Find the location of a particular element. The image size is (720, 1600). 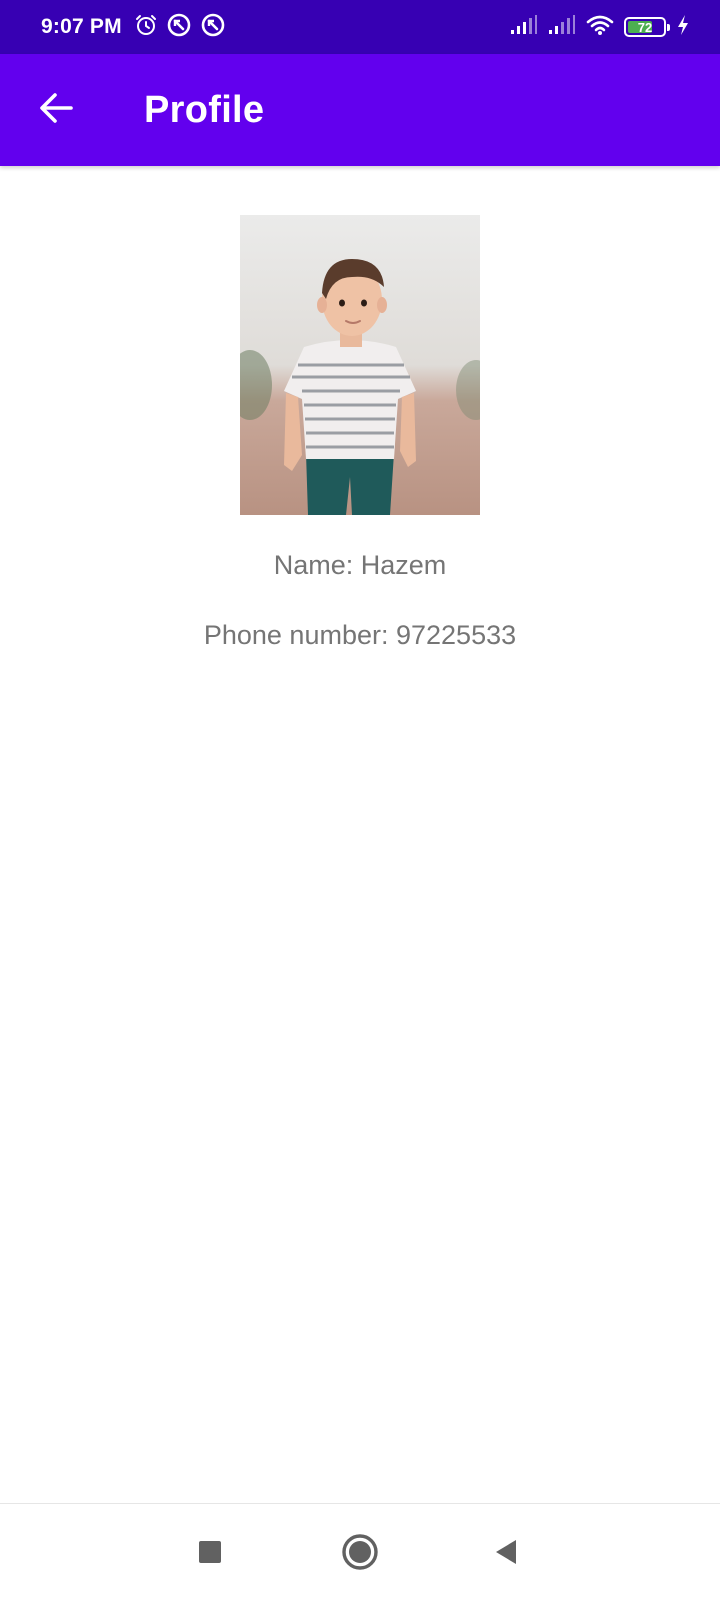

nav-back-button is located at coordinates (506, 1554).